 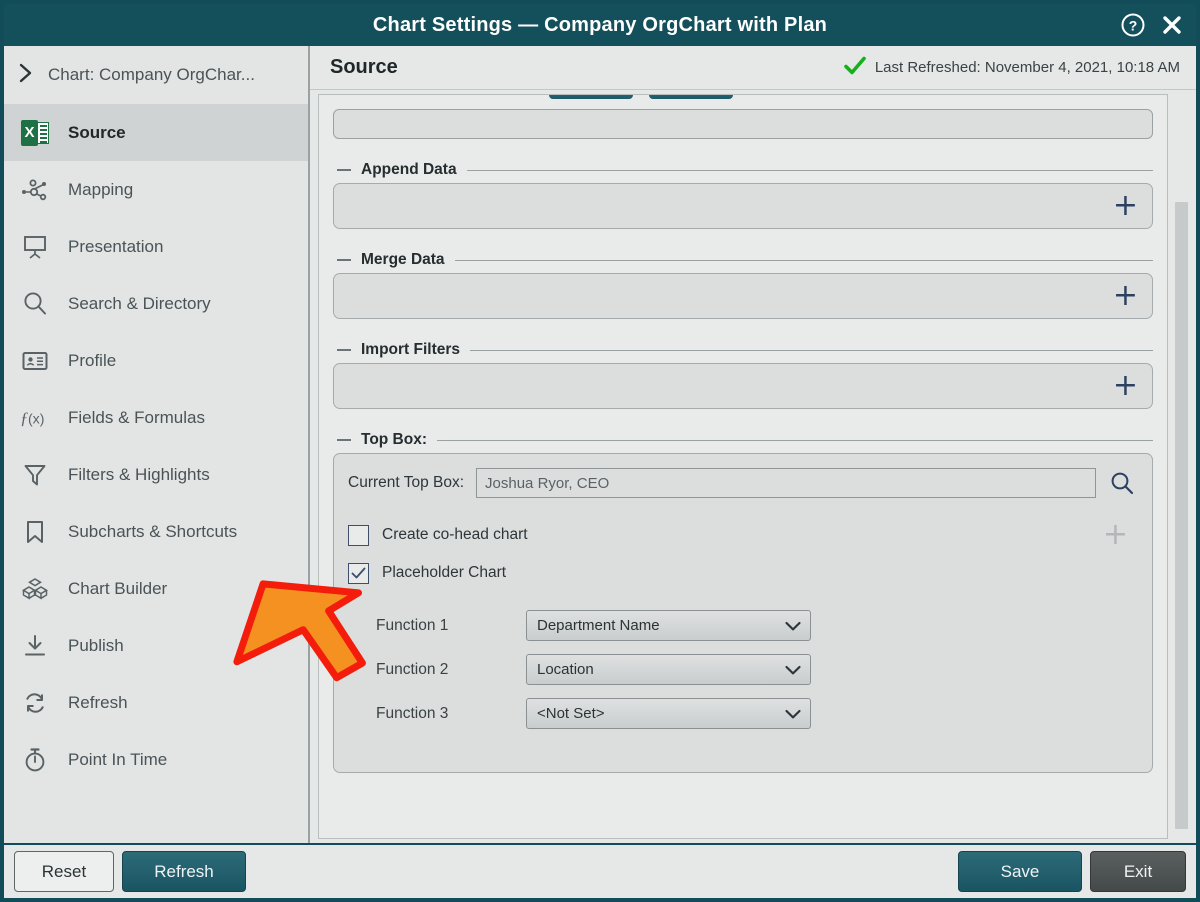 What do you see at coordinates (600, 870) in the screenshot?
I see `footer-button-bar: Reset Refresh Save Exit` at bounding box center [600, 870].